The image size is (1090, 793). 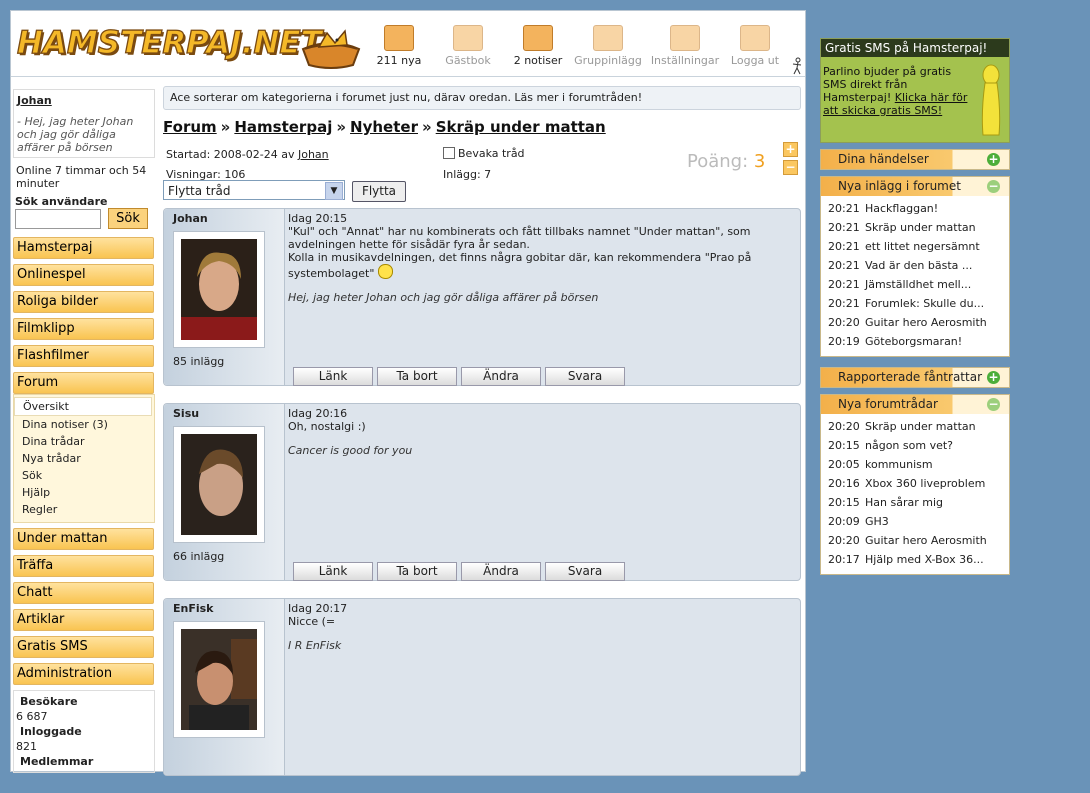 What do you see at coordinates (384, 127) in the screenshot?
I see `breadcrumb-nyheter: Nyheter` at bounding box center [384, 127].